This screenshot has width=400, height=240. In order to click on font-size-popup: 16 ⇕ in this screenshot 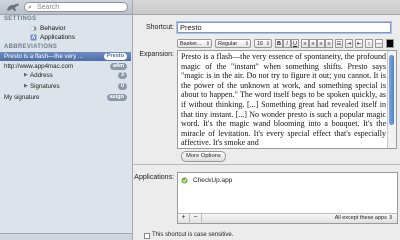, I will do `click(263, 43)`.